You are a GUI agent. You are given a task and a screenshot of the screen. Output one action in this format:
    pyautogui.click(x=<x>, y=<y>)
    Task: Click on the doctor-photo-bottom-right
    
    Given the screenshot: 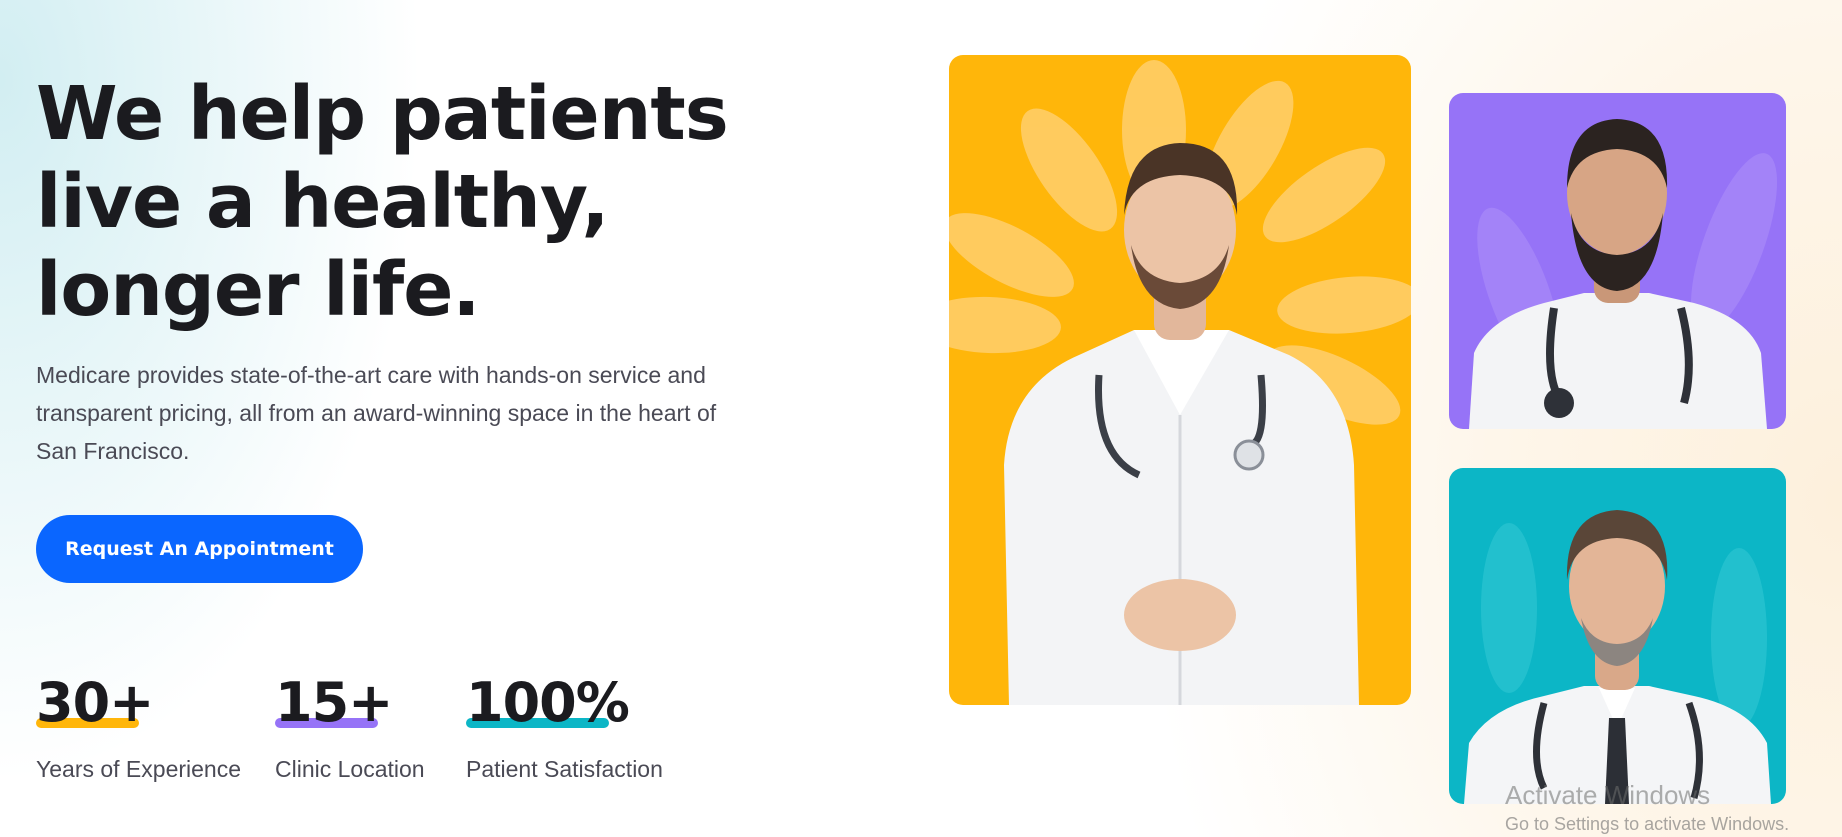 What is the action you would take?
    pyautogui.click(x=1617, y=636)
    